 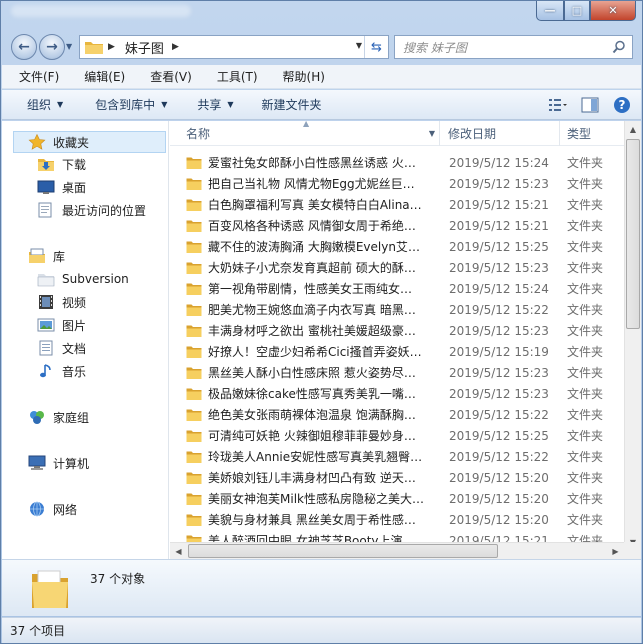 What do you see at coordinates (633, 234) in the screenshot?
I see `vertical-scroll-thumb` at bounding box center [633, 234].